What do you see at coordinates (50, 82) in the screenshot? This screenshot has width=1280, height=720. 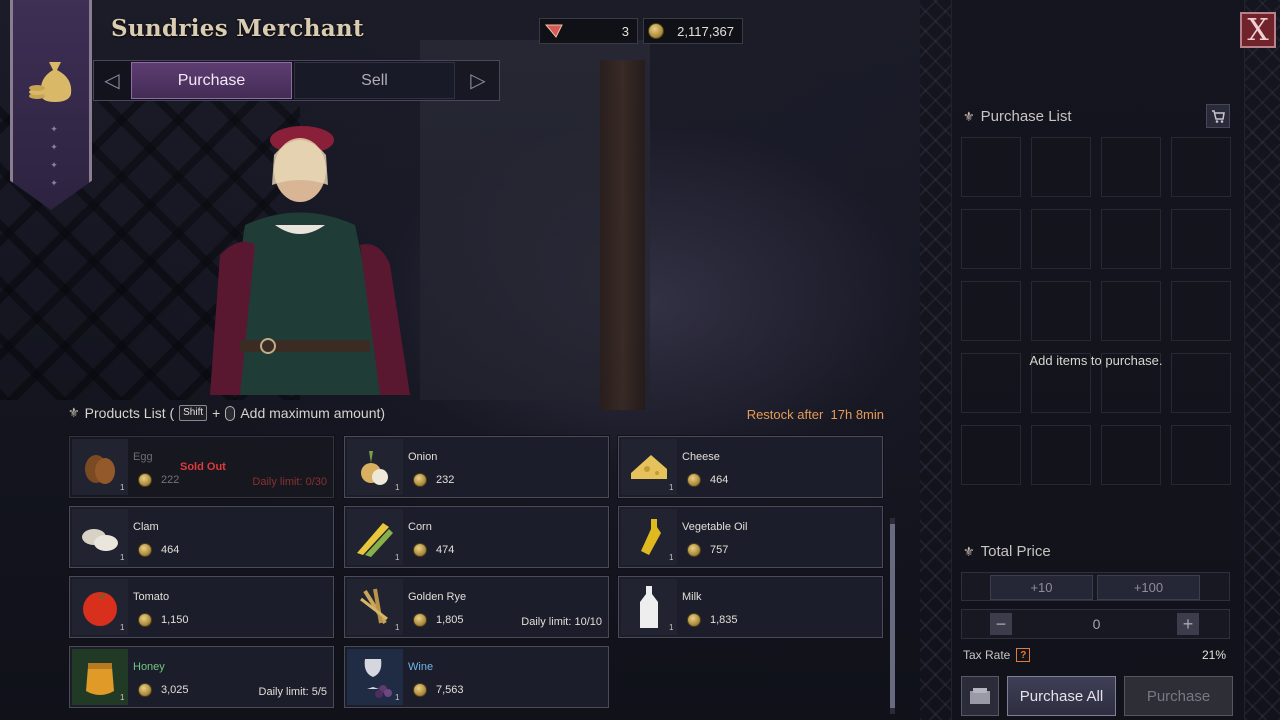 I see `money-bag-icon` at bounding box center [50, 82].